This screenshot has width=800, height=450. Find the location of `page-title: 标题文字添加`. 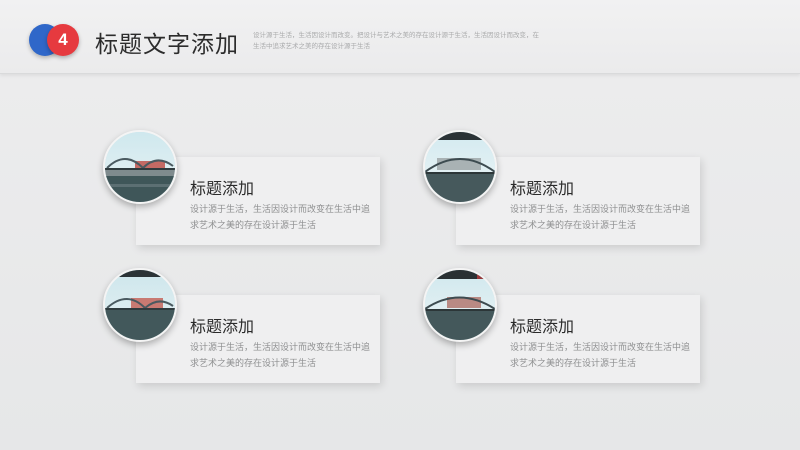

page-title: 标题文字添加 is located at coordinates (167, 44).